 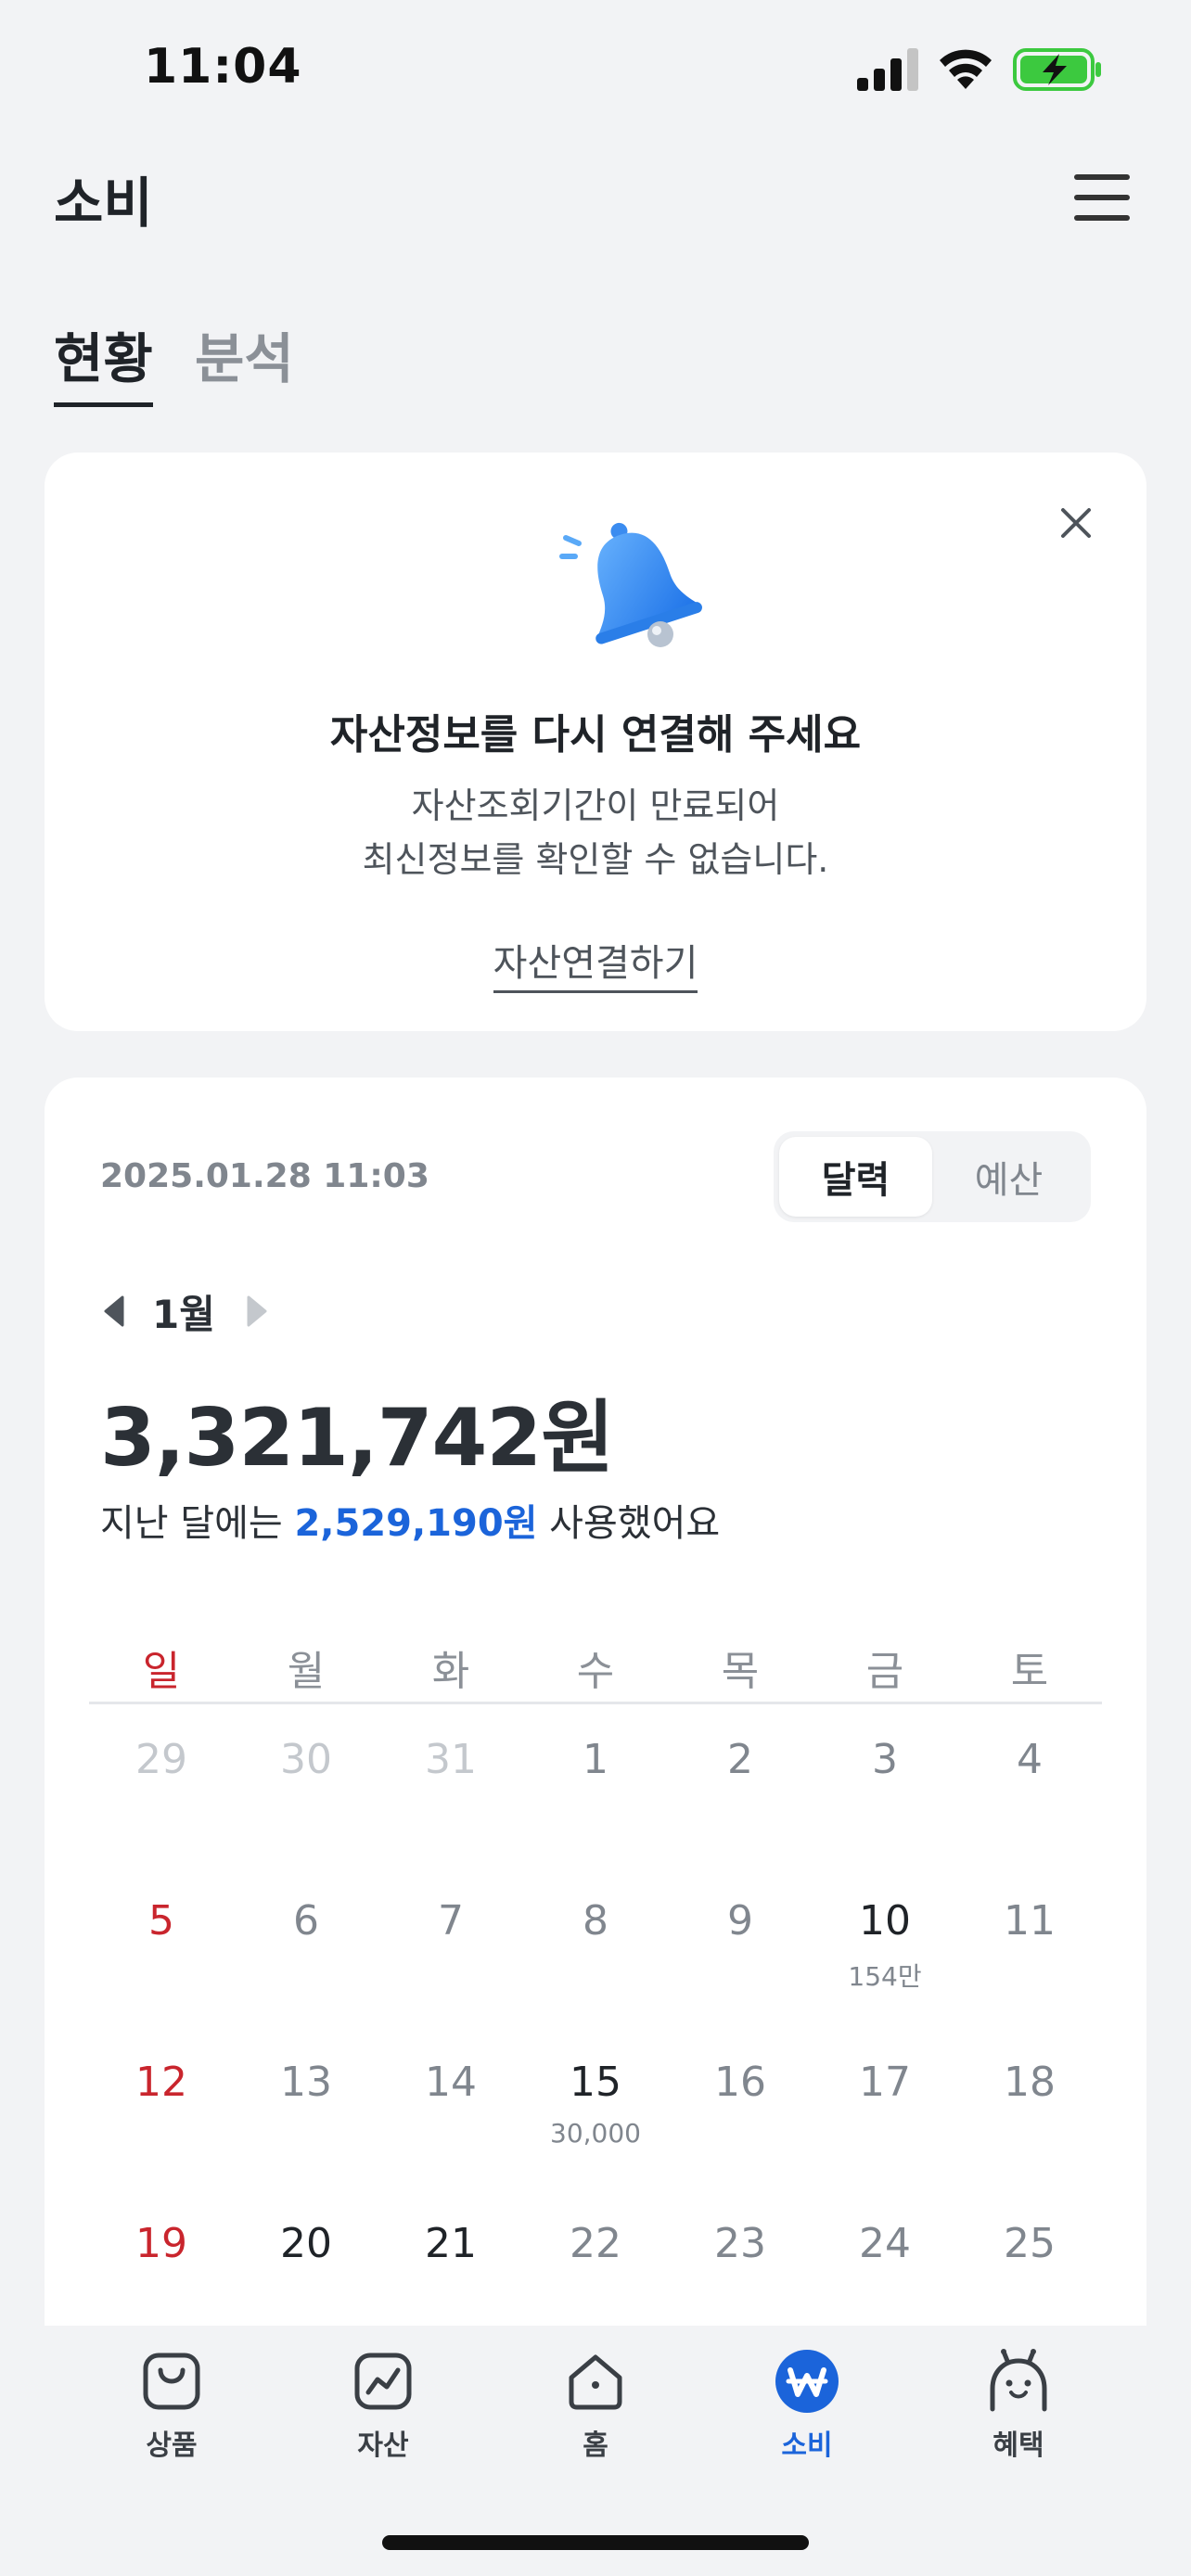 What do you see at coordinates (306, 1759) in the screenshot?
I see `calendar-day-number: 30` at bounding box center [306, 1759].